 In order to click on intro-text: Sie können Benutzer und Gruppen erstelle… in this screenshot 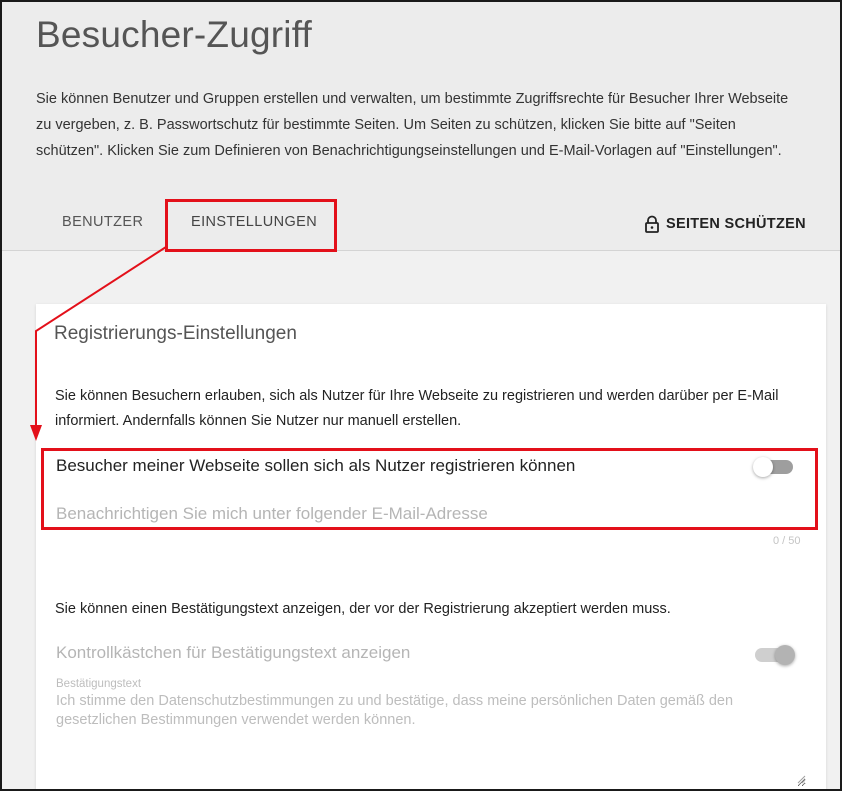, I will do `click(412, 125)`.